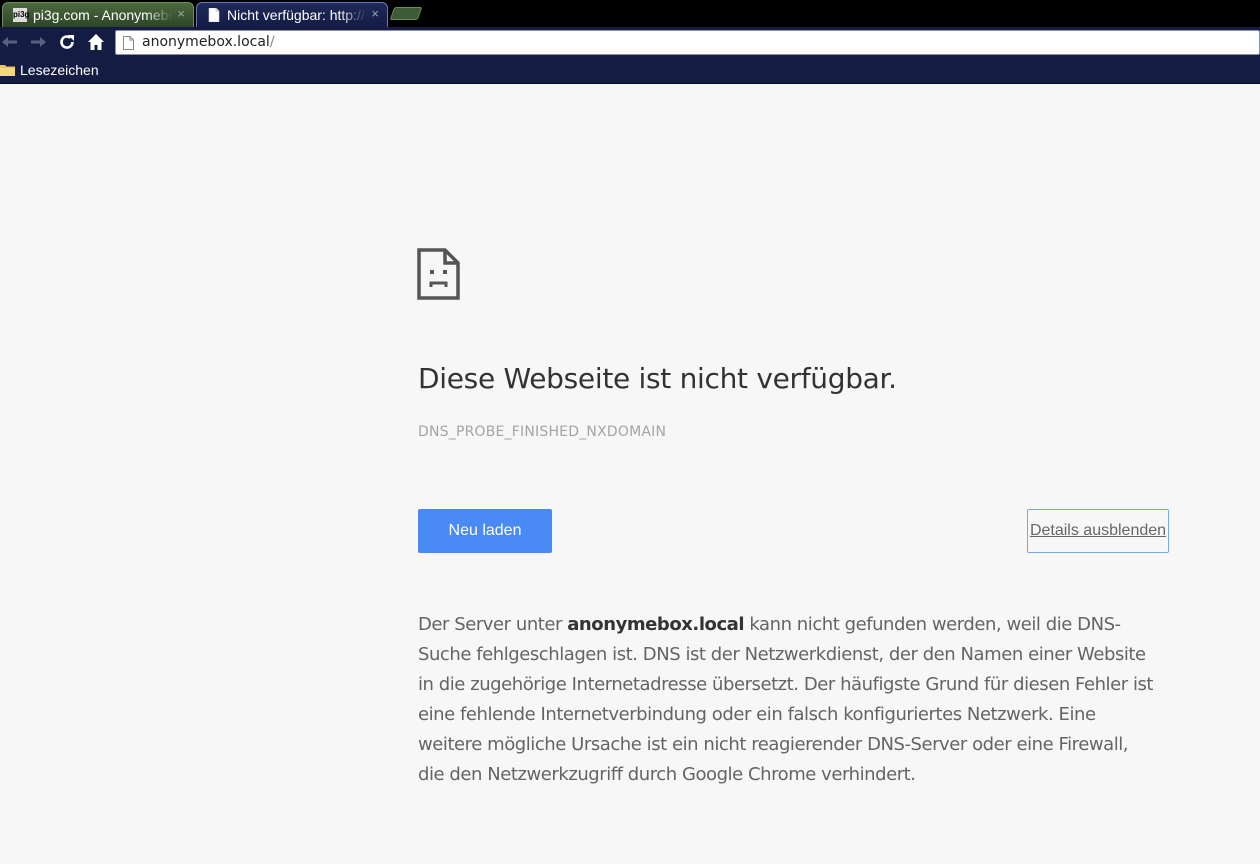 This screenshot has width=1260, height=864. I want to click on error-code: DNS_PROBE_FINISHED_NXDOMAIN, so click(542, 432).